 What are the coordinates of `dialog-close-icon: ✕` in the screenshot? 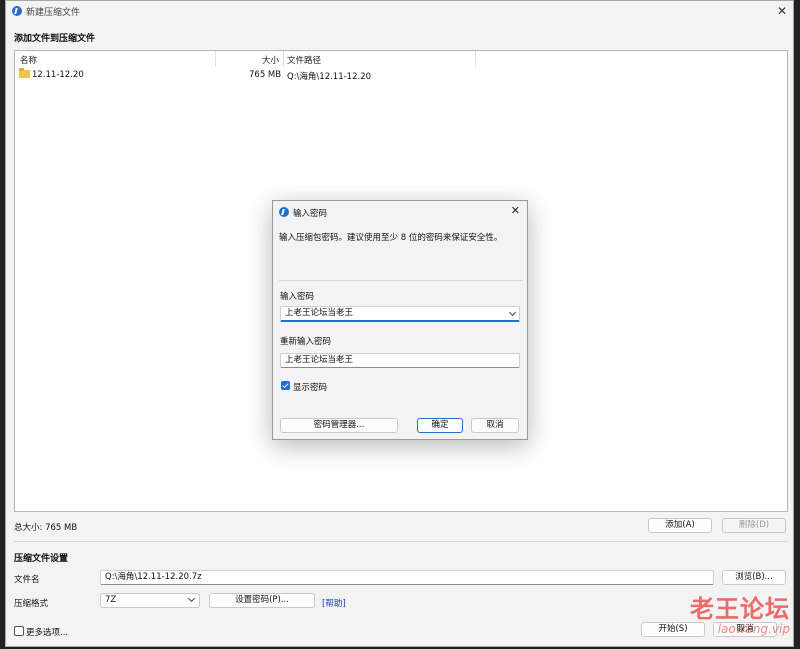 It's located at (515, 210).